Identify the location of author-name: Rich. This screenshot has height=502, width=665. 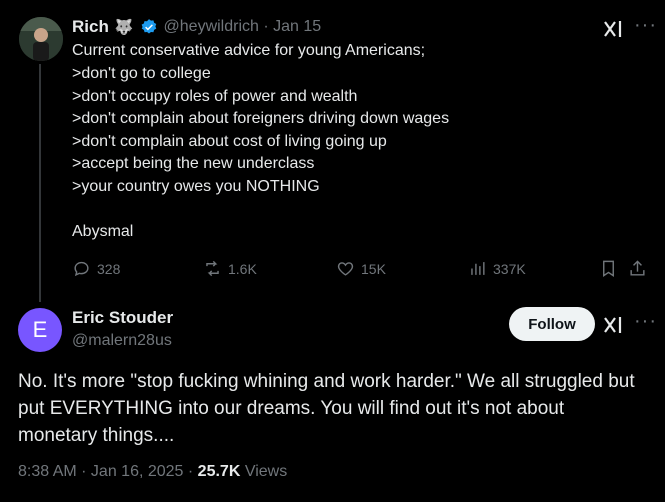
(90, 27).